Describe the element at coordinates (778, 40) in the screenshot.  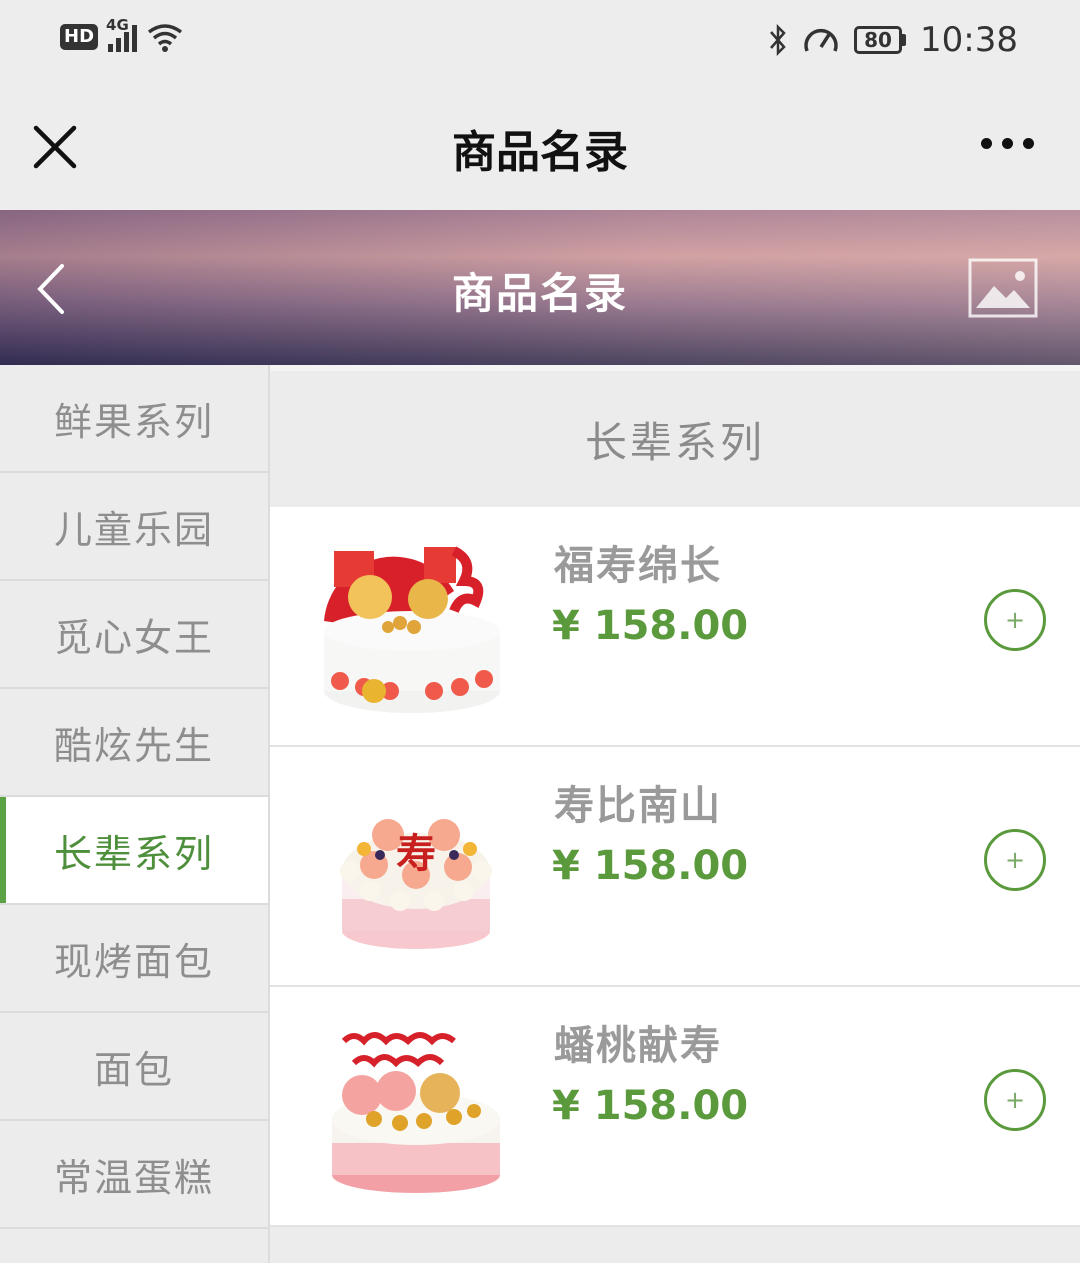
I see `bluetooth-icon` at that location.